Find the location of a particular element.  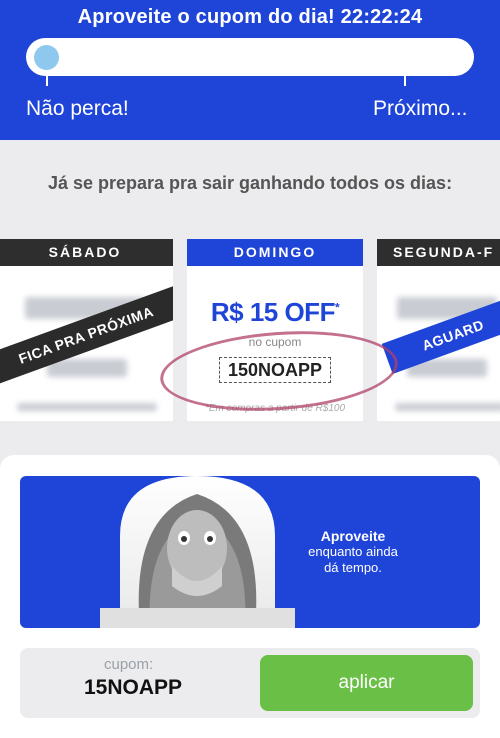

progress-label-start: Não perca! is located at coordinates (77, 108).